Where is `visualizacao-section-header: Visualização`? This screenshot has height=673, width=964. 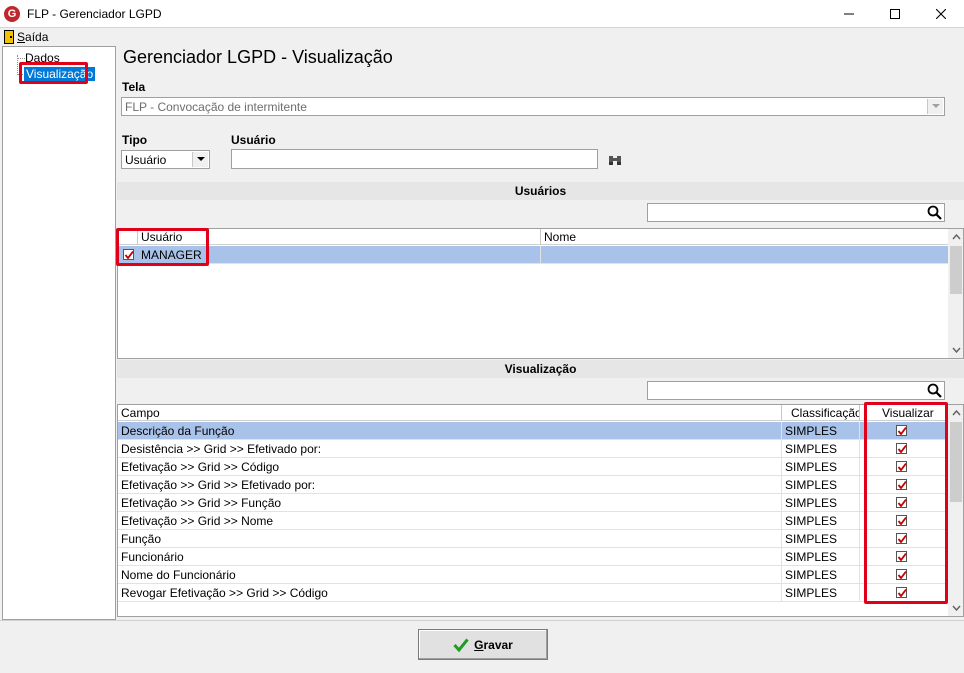 visualizacao-section-header: Visualização is located at coordinates (540, 369).